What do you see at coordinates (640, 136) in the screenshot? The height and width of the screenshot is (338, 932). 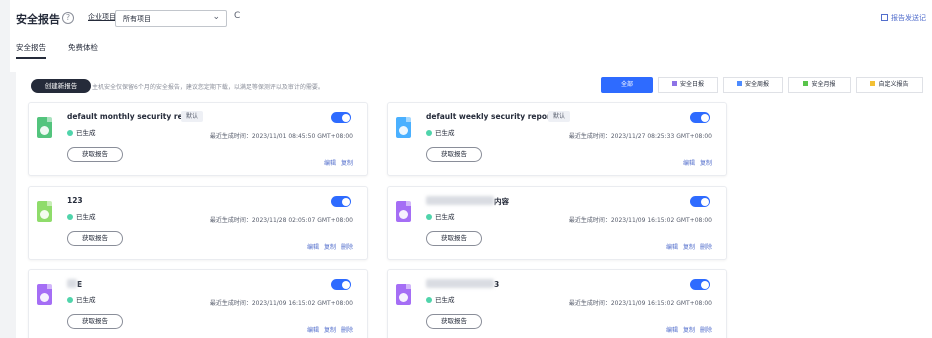 I see `last-generated-time: 最近生成时间：2023/11/27 08:25:33 GMT+08:00` at bounding box center [640, 136].